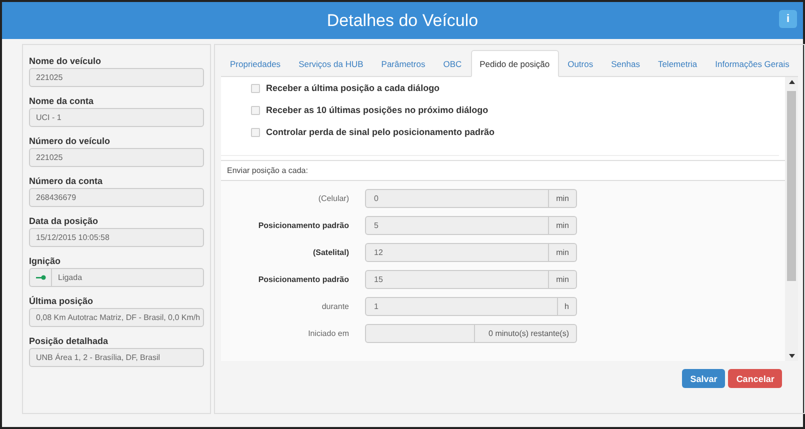 The image size is (805, 429). I want to click on readonly-field: 1, so click(461, 306).